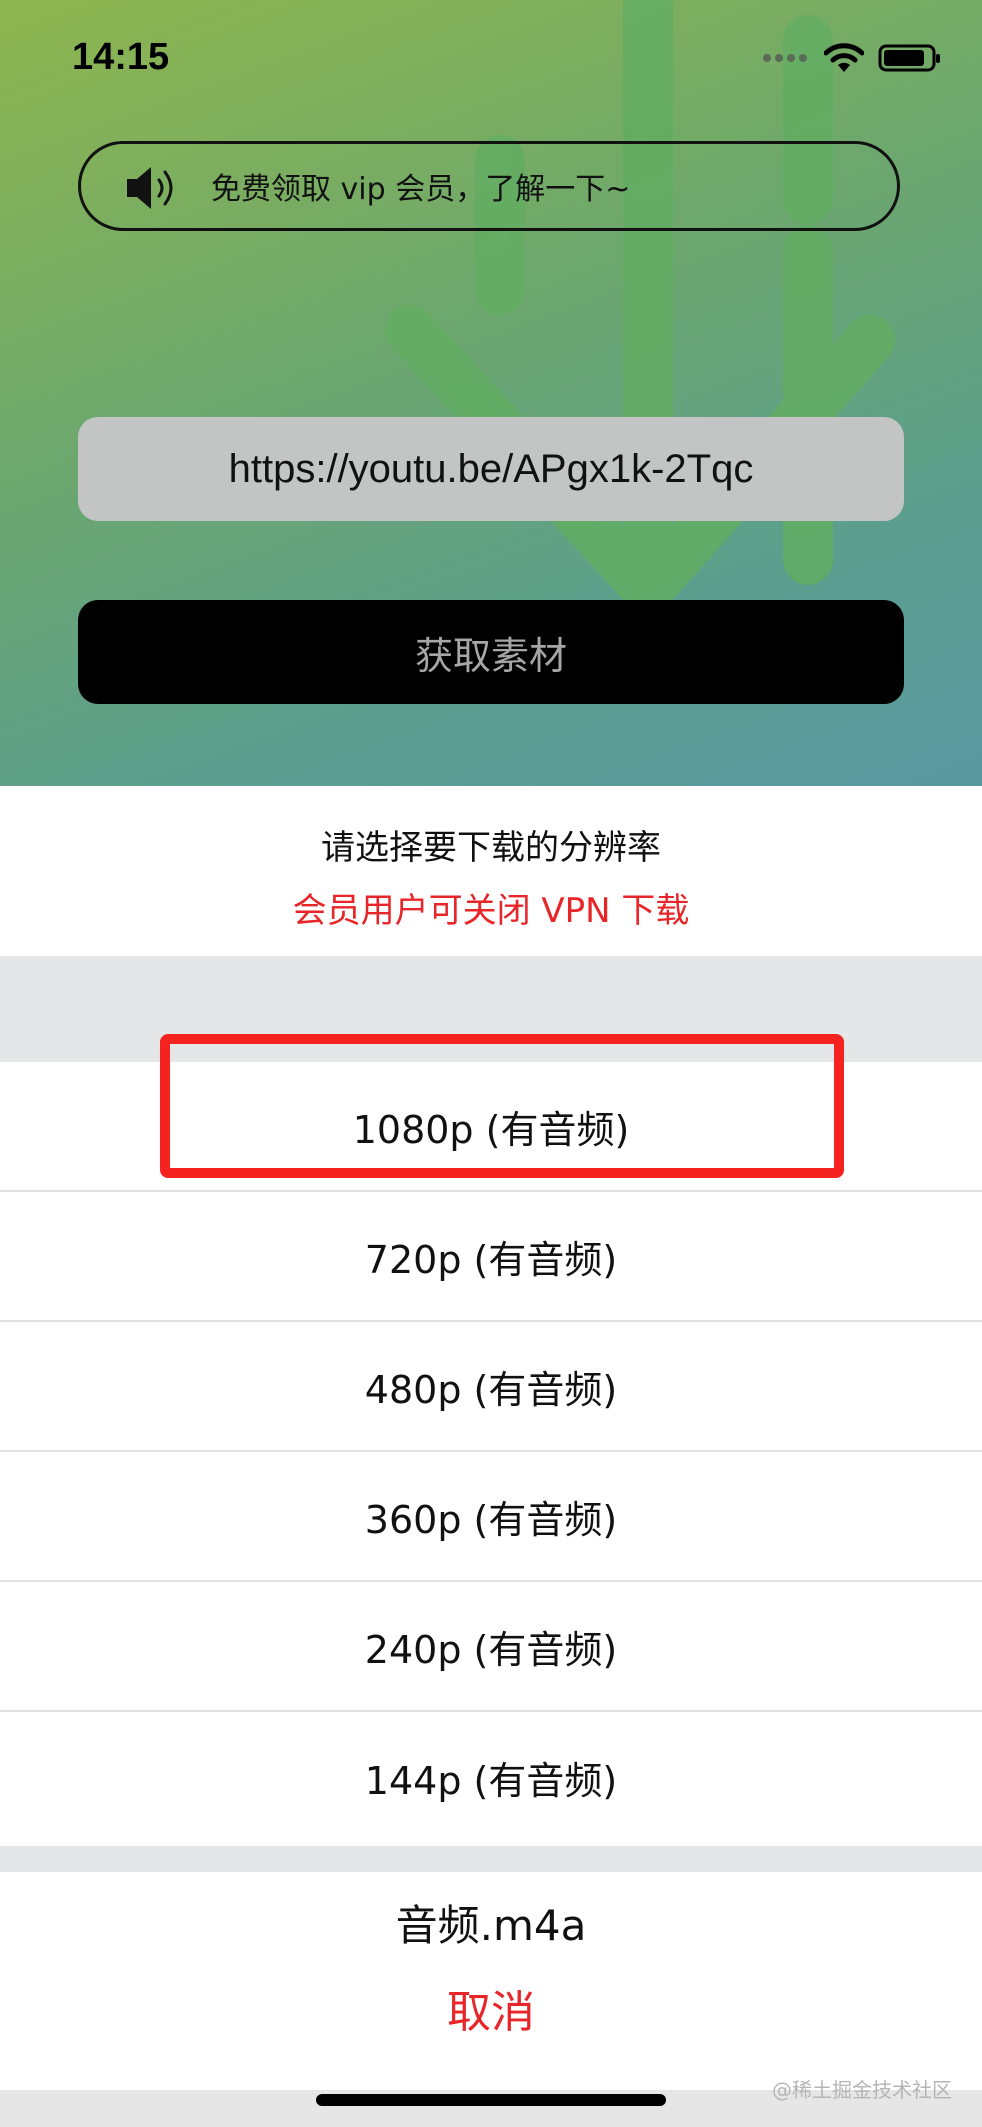  What do you see at coordinates (862, 2090) in the screenshot?
I see `watermark-text: @稀土掘金技术社区` at bounding box center [862, 2090].